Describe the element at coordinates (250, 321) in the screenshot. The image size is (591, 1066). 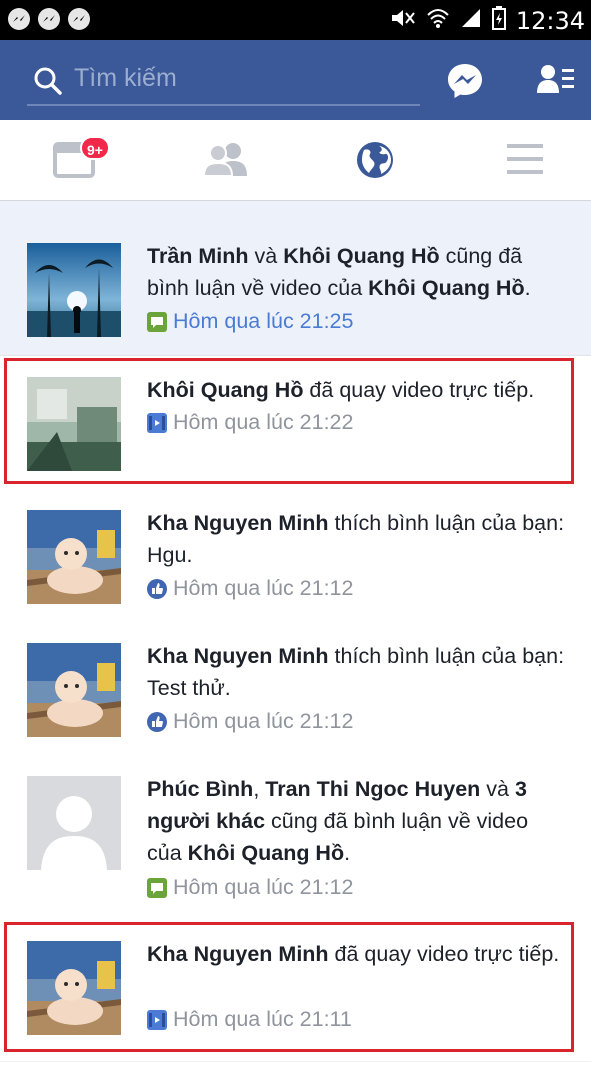
I see `notification-time: Hôm qua lúc 21:25` at that location.